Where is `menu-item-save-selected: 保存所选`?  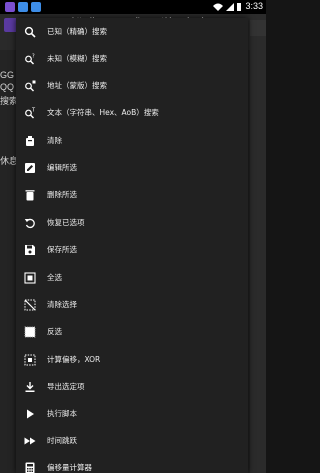
menu-item-save-selected: 保存所选 is located at coordinates (132, 249).